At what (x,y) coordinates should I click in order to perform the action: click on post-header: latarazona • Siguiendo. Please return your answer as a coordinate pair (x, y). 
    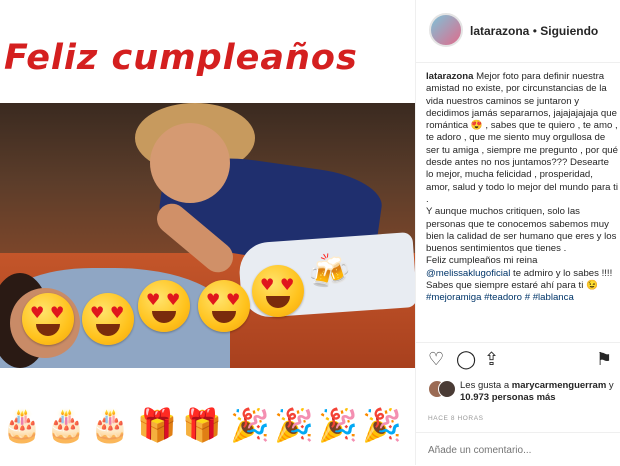
    Looking at the image, I should click on (518, 31).